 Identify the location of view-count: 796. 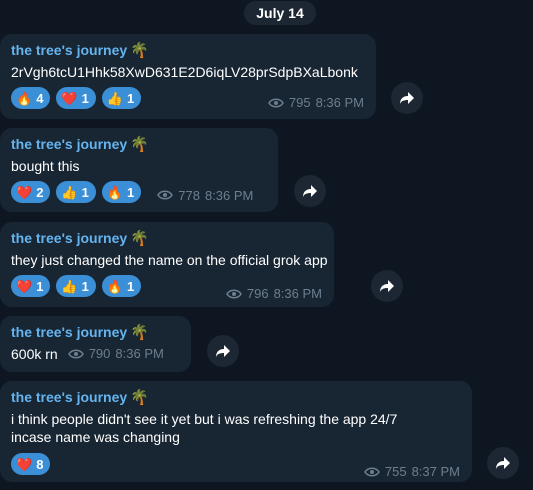
(257, 293).